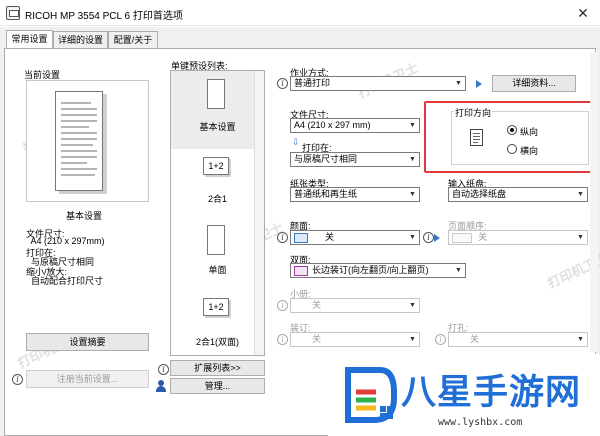  What do you see at coordinates (355, 339) in the screenshot?
I see `staple-select: 关 ▼` at bounding box center [355, 339].